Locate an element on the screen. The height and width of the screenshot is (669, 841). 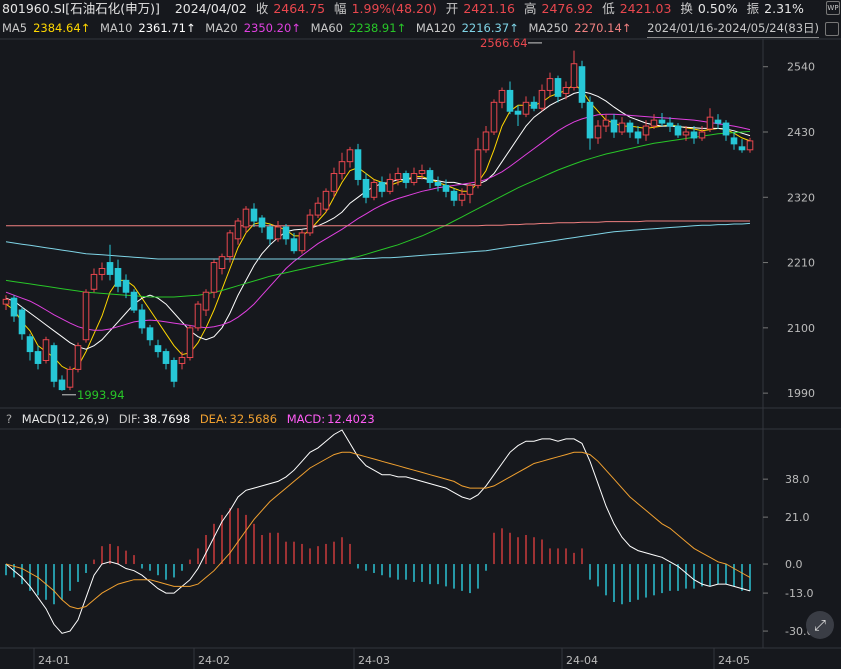
macd-bars is located at coordinates (378, 556).